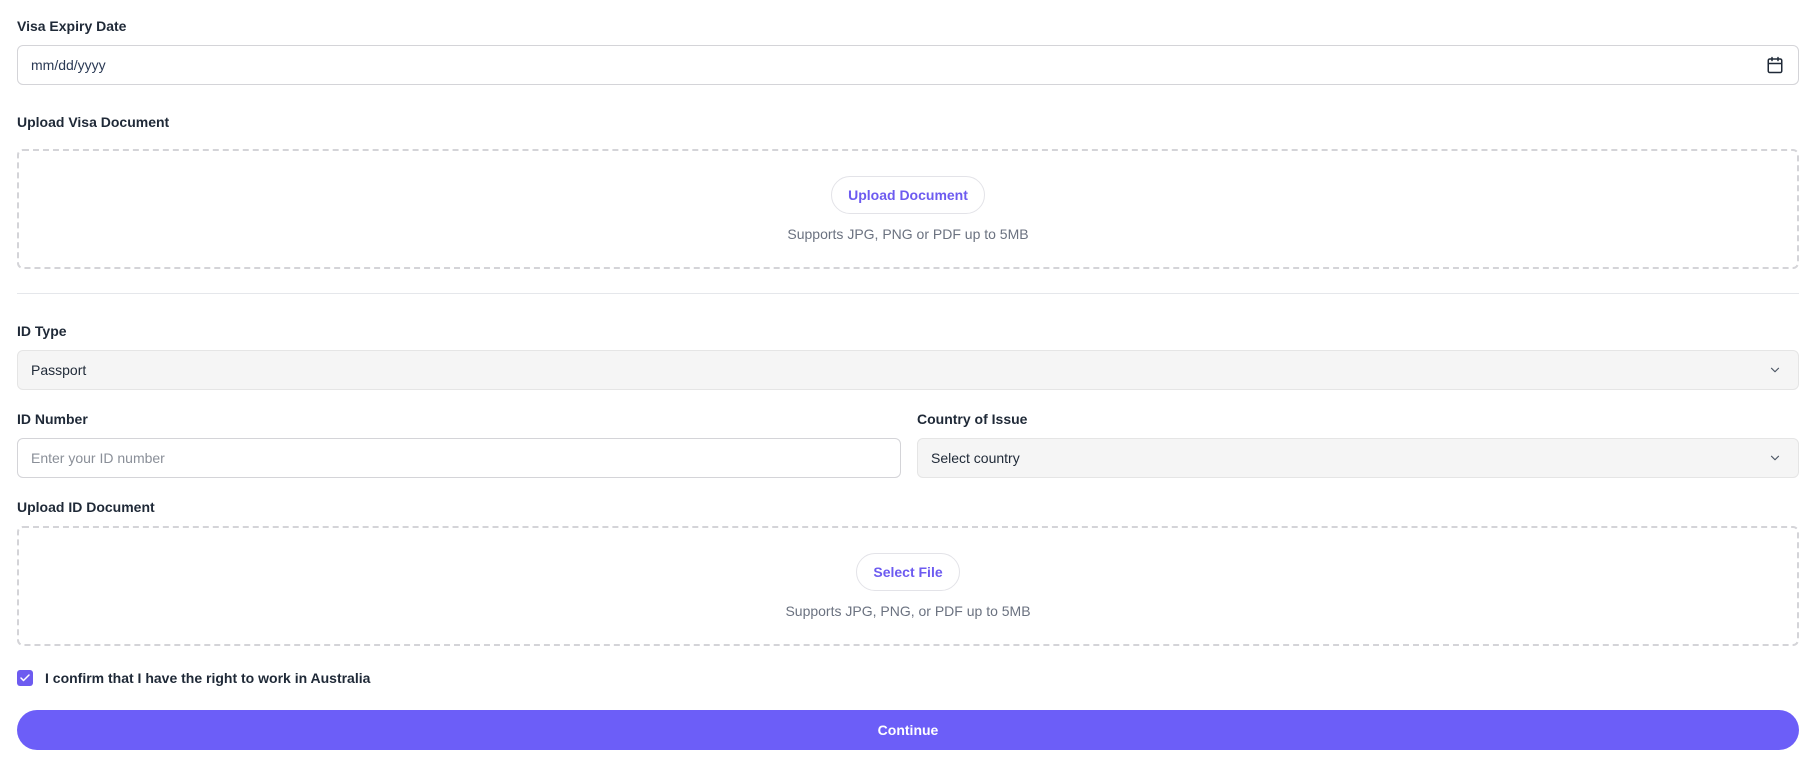 Image resolution: width=1816 pixels, height=760 pixels. I want to click on check-icon, so click(25, 678).